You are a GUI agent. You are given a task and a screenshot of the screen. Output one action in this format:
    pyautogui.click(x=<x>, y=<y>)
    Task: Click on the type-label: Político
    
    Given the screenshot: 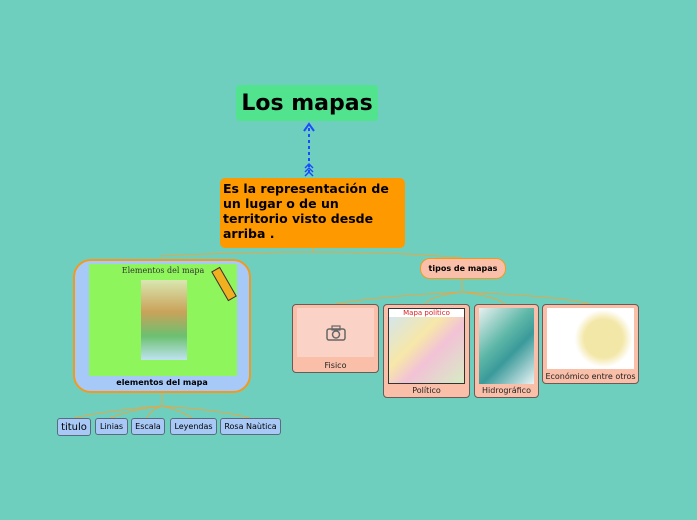 What is the action you would take?
    pyautogui.click(x=426, y=390)
    